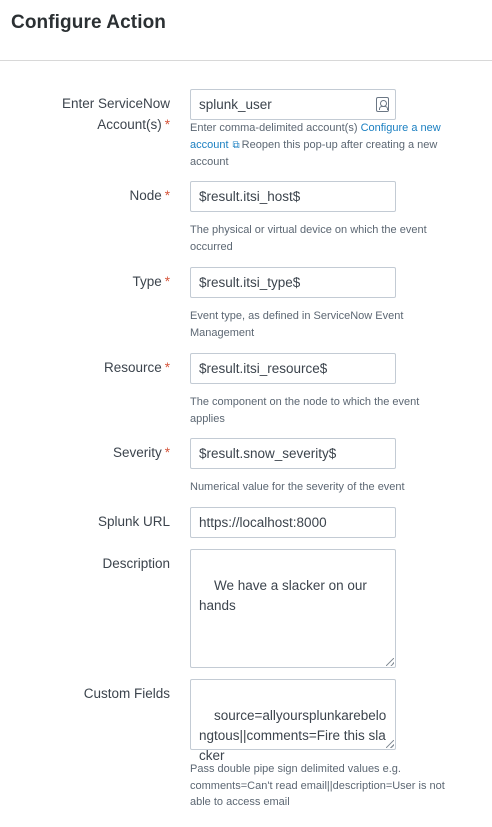 The image size is (492, 827). I want to click on resource-label: Resource *, so click(136, 367).